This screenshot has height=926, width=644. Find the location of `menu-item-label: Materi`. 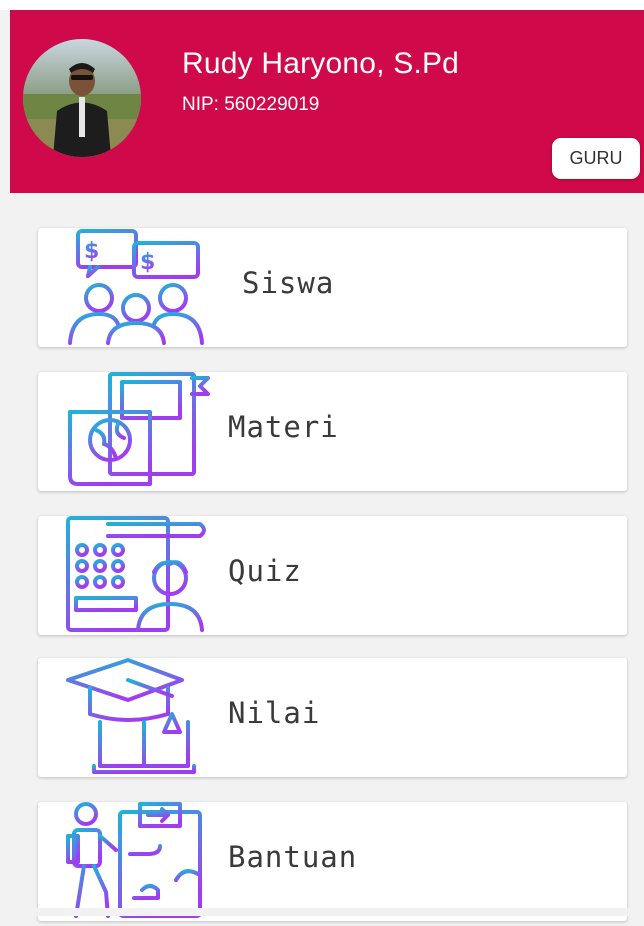

menu-item-label: Materi is located at coordinates (283, 427).